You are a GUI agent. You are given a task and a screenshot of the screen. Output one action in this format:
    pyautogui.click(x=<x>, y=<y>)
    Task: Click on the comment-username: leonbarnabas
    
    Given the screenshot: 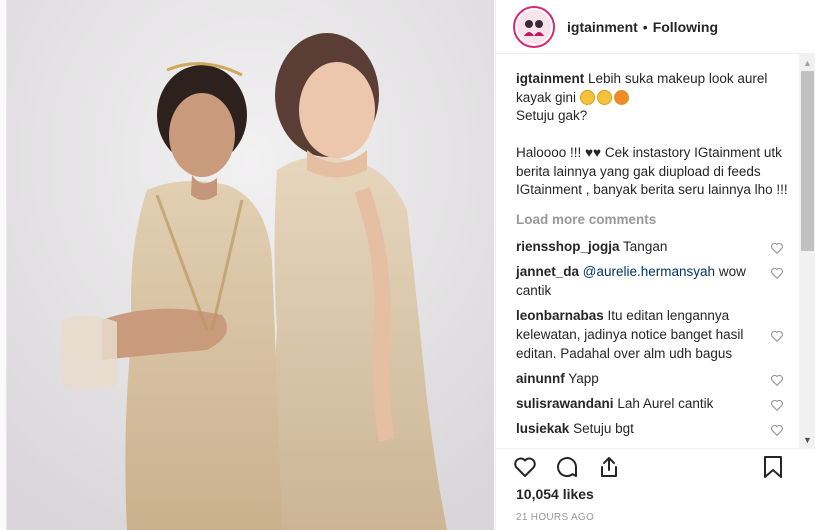 What is the action you would take?
    pyautogui.click(x=560, y=315)
    